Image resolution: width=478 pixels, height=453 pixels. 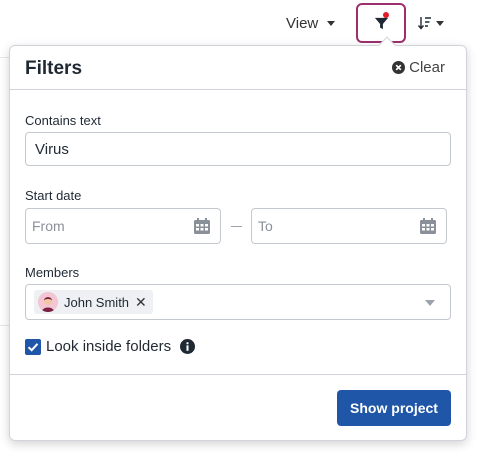 I want to click on date-from-field, so click(x=123, y=226).